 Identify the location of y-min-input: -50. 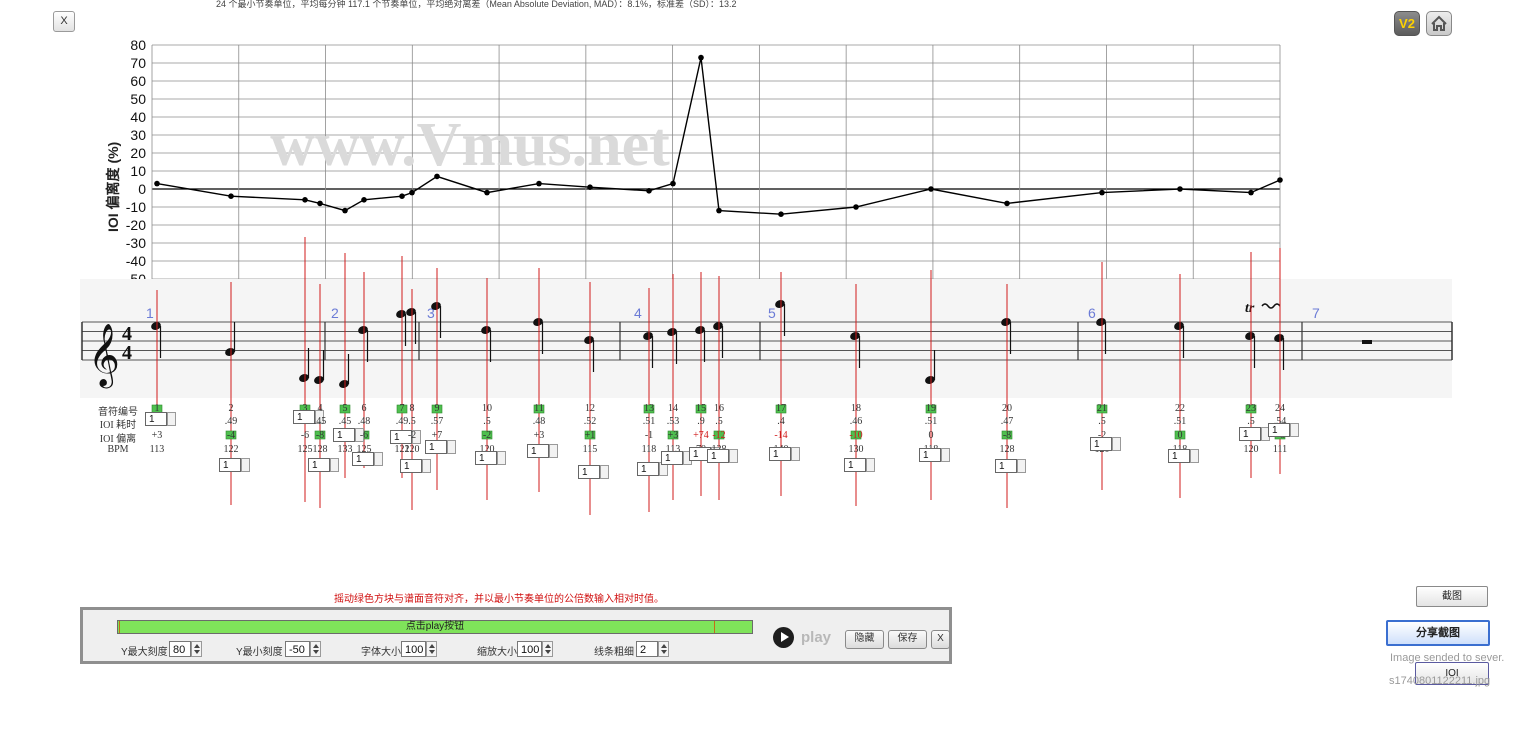
(297, 649).